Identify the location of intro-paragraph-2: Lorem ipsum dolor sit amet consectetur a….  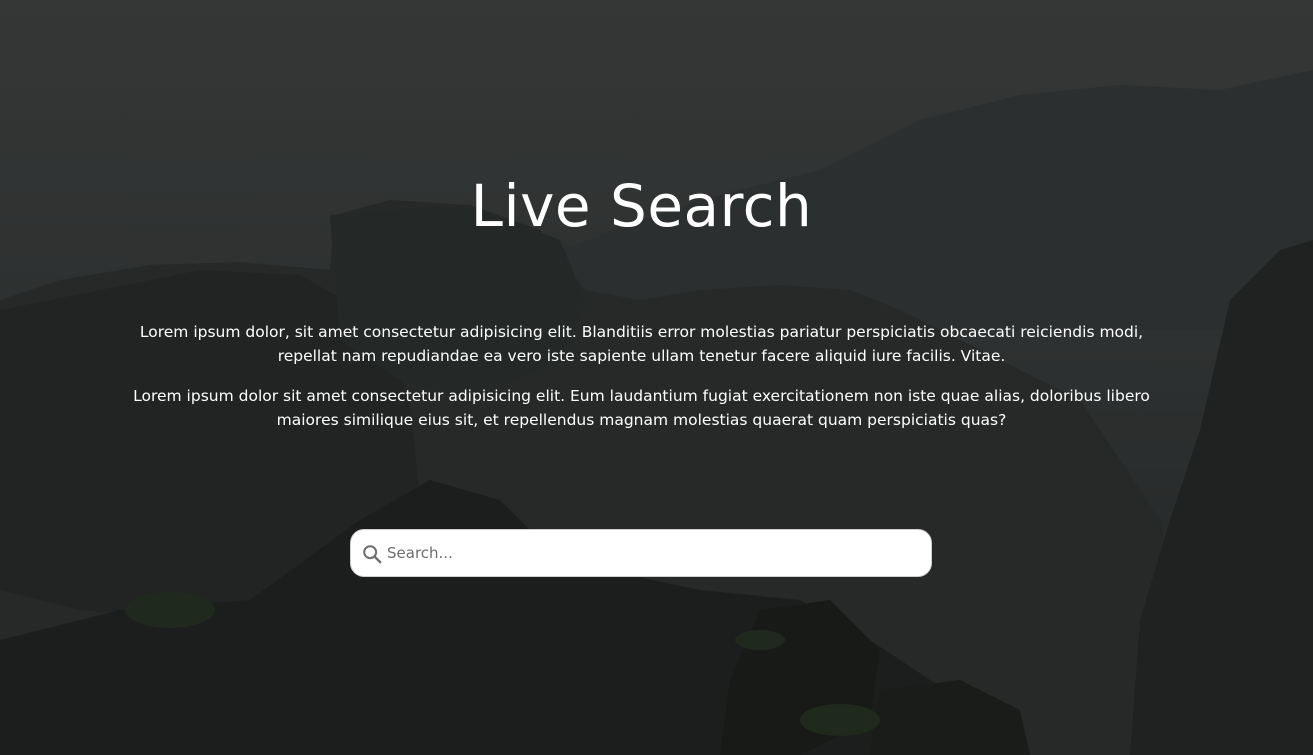
(641, 408).